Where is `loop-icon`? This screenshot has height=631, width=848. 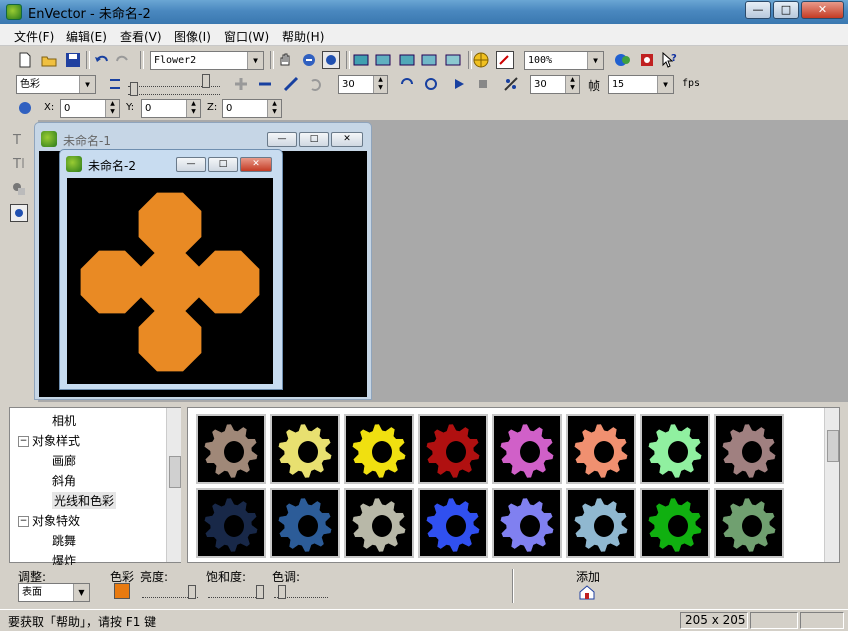 loop-icon is located at coordinates (407, 84).